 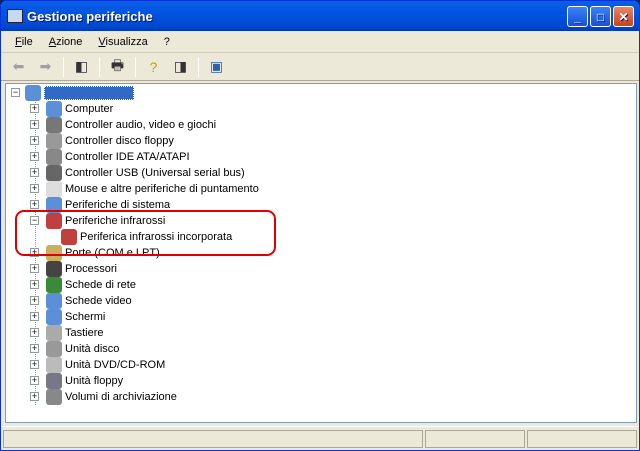 What do you see at coordinates (320, 42) in the screenshot?
I see `menu-bar: File Azione Visualizza ?` at bounding box center [320, 42].